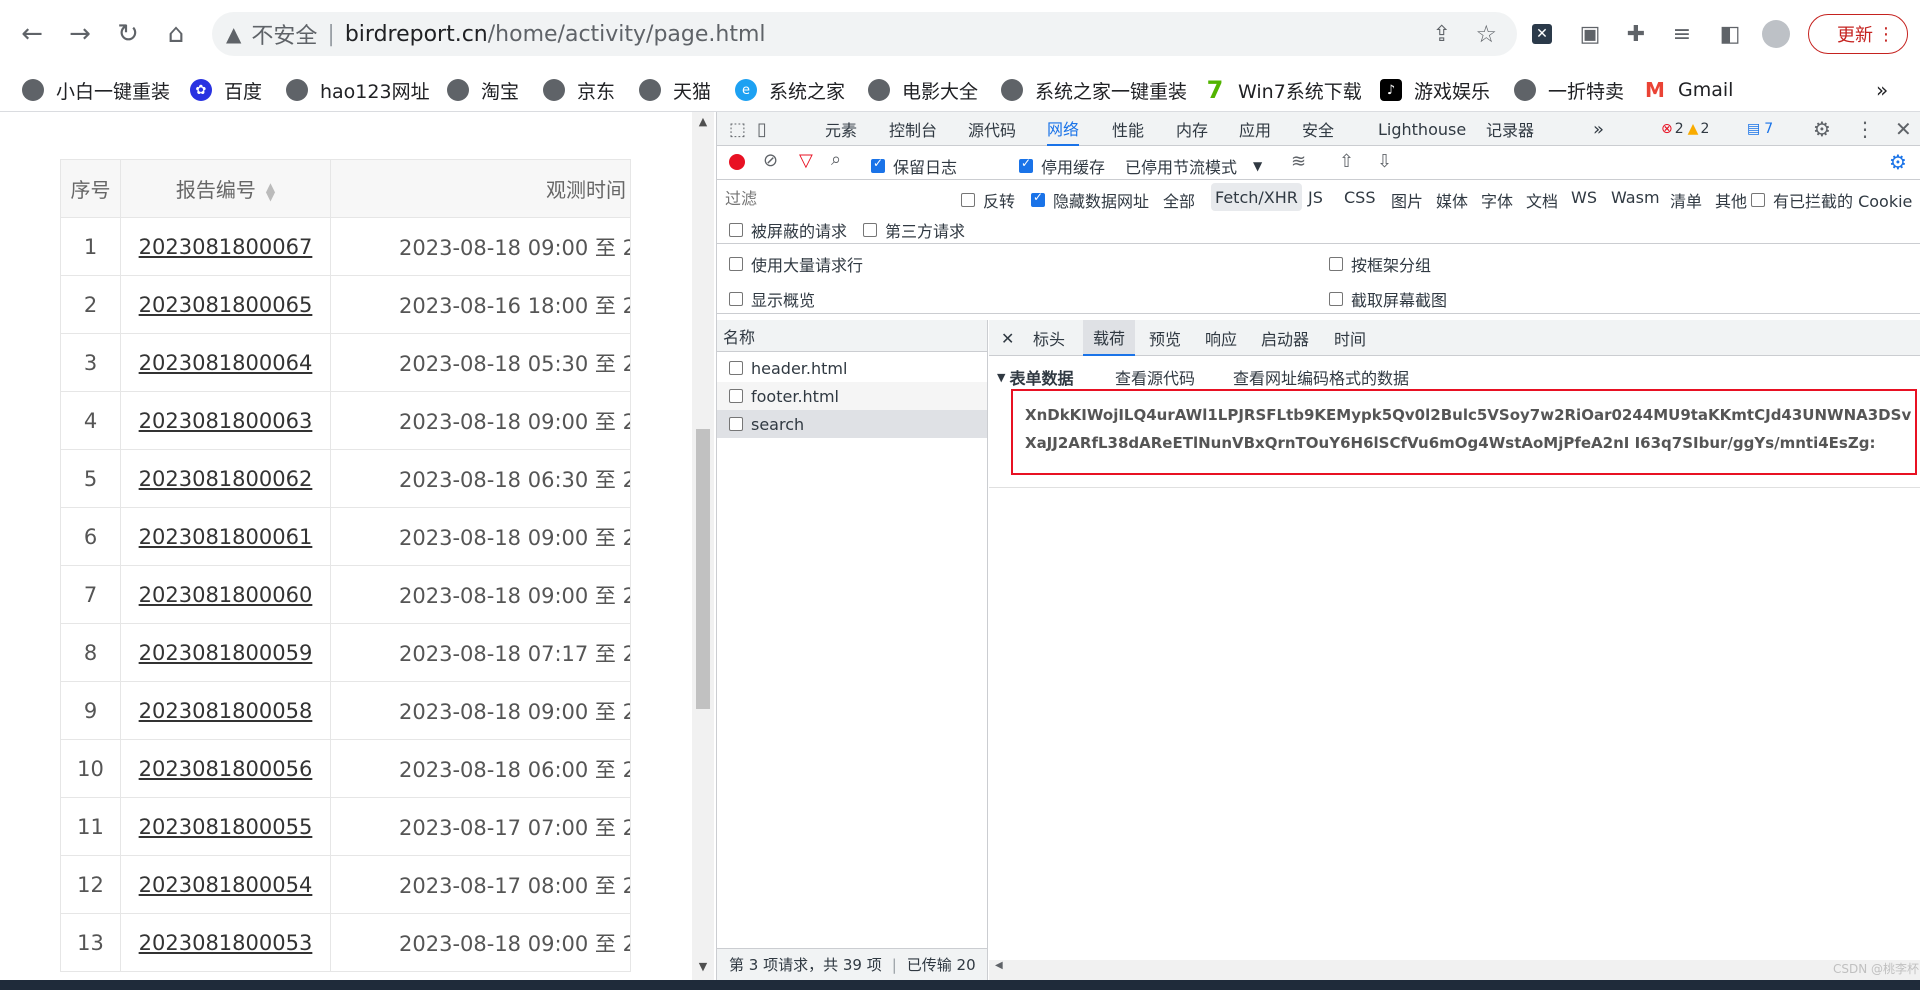 The image size is (1920, 990). Describe the element at coordinates (1452, 200) in the screenshot. I see `filter-type-media: 媒体` at that location.